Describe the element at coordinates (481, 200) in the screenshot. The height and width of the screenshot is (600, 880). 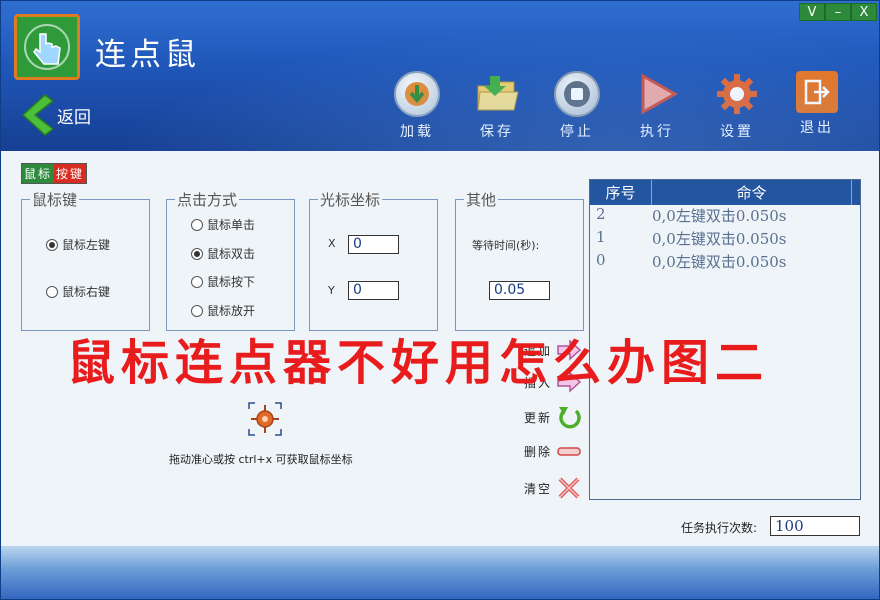
I see `other-legend: 其他` at that location.